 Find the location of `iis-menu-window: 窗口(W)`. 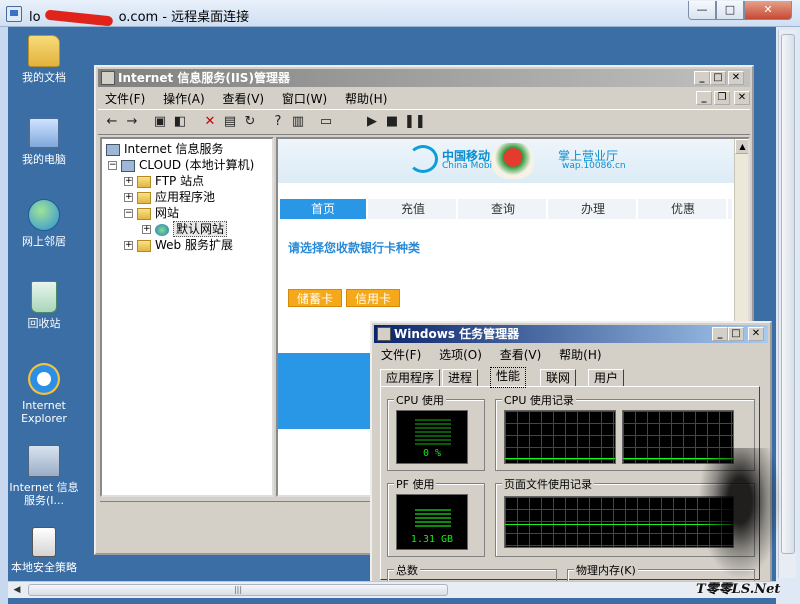

iis-menu-window: 窗口(W) is located at coordinates (304, 99).